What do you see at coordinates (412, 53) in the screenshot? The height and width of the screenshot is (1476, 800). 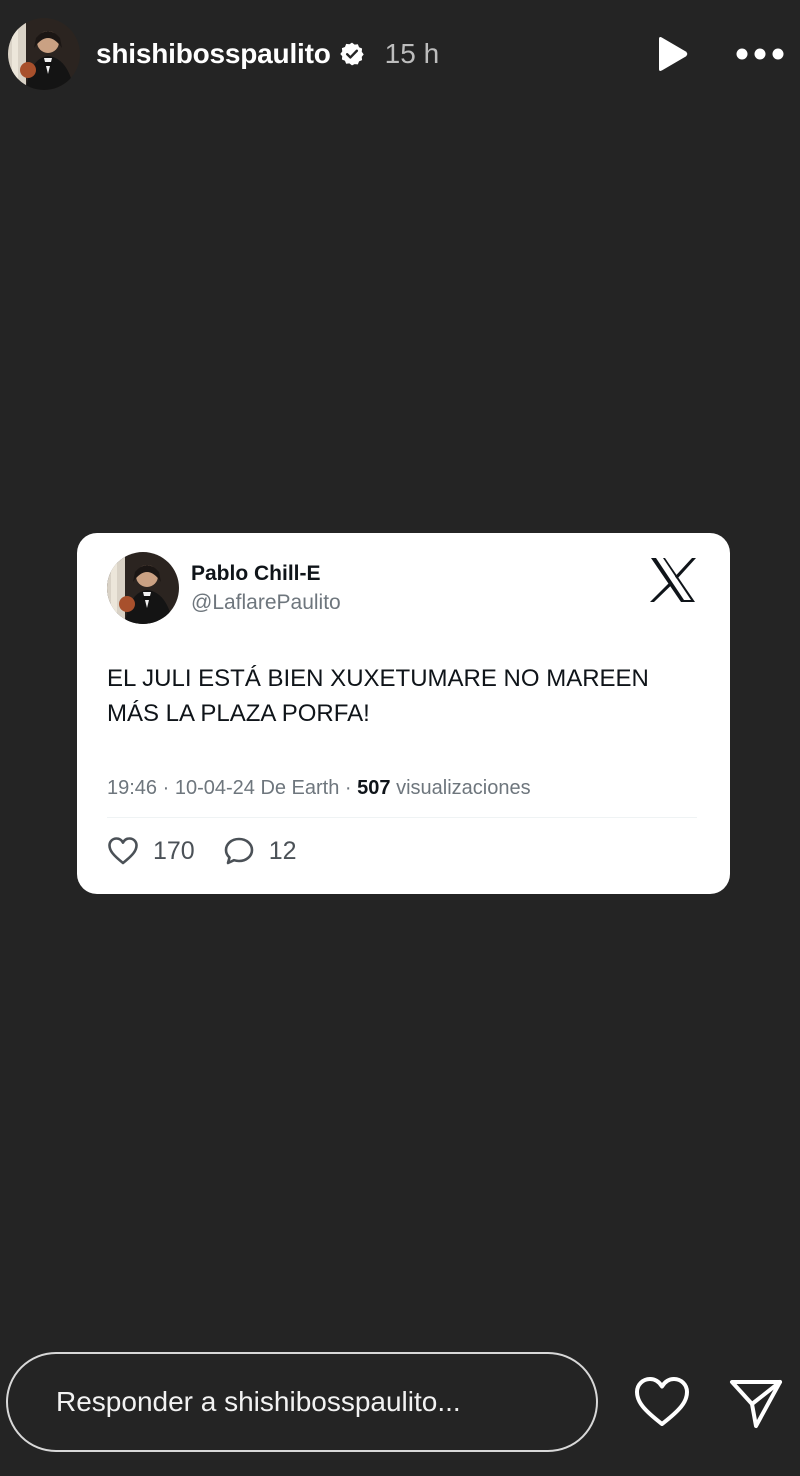 I see `story-timestamp: 15 h` at bounding box center [412, 53].